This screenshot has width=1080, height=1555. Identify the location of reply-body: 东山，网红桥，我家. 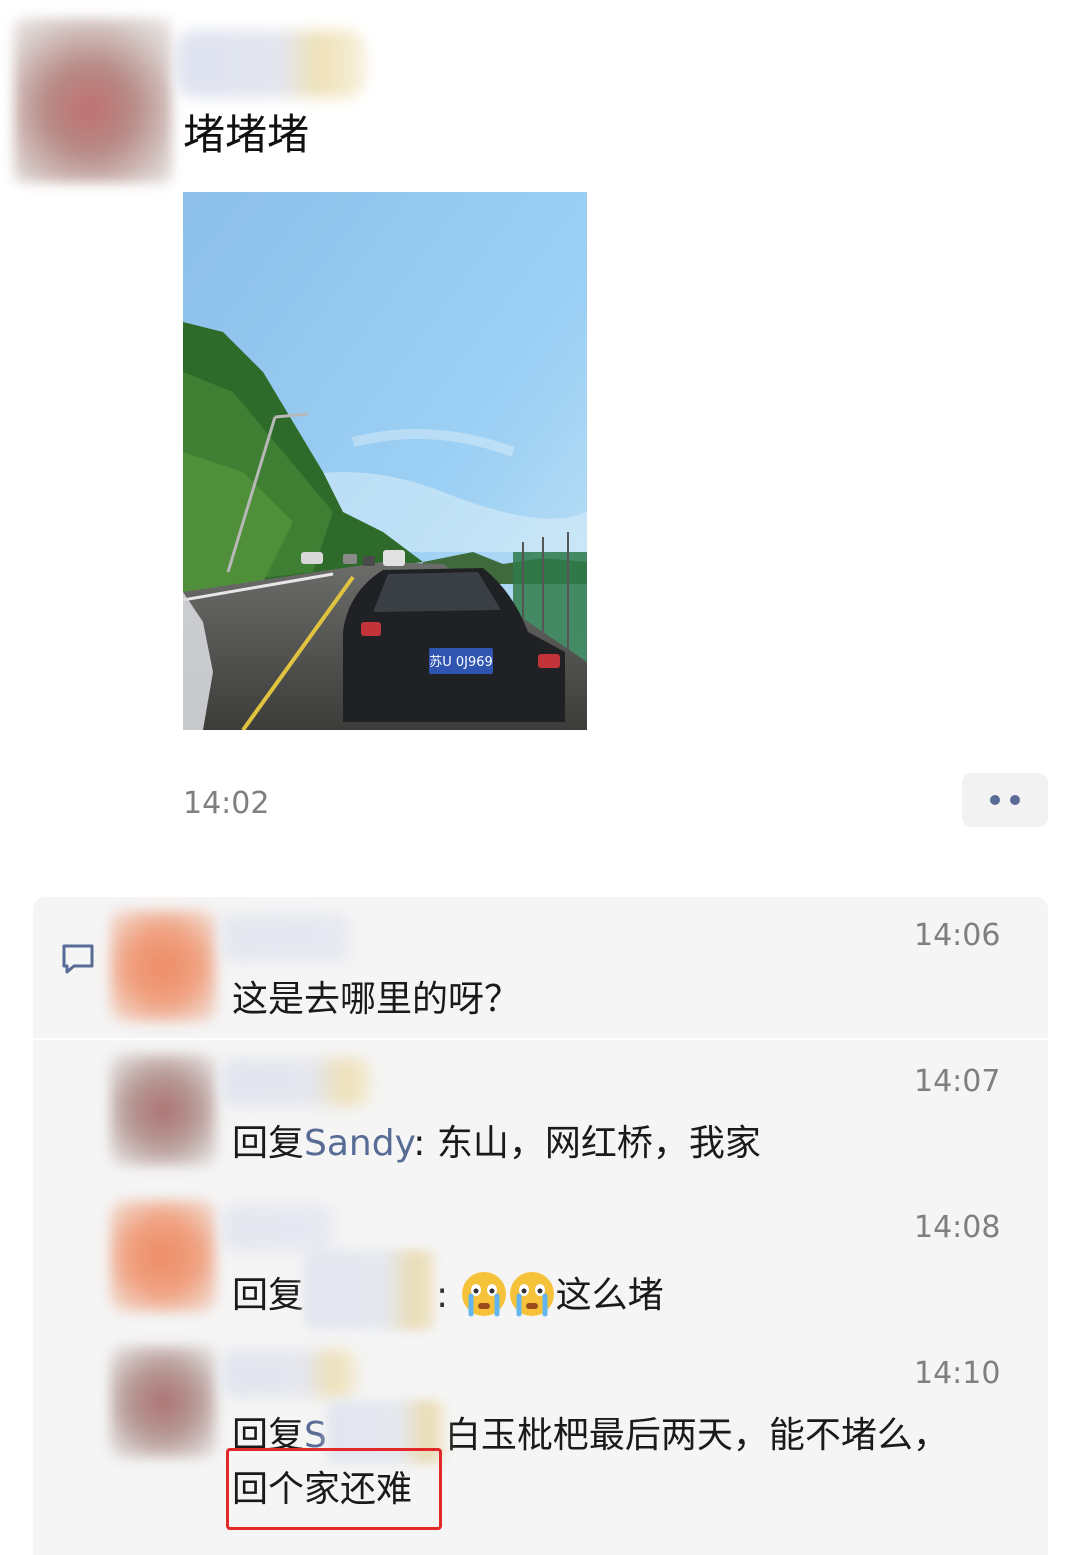
(598, 1143).